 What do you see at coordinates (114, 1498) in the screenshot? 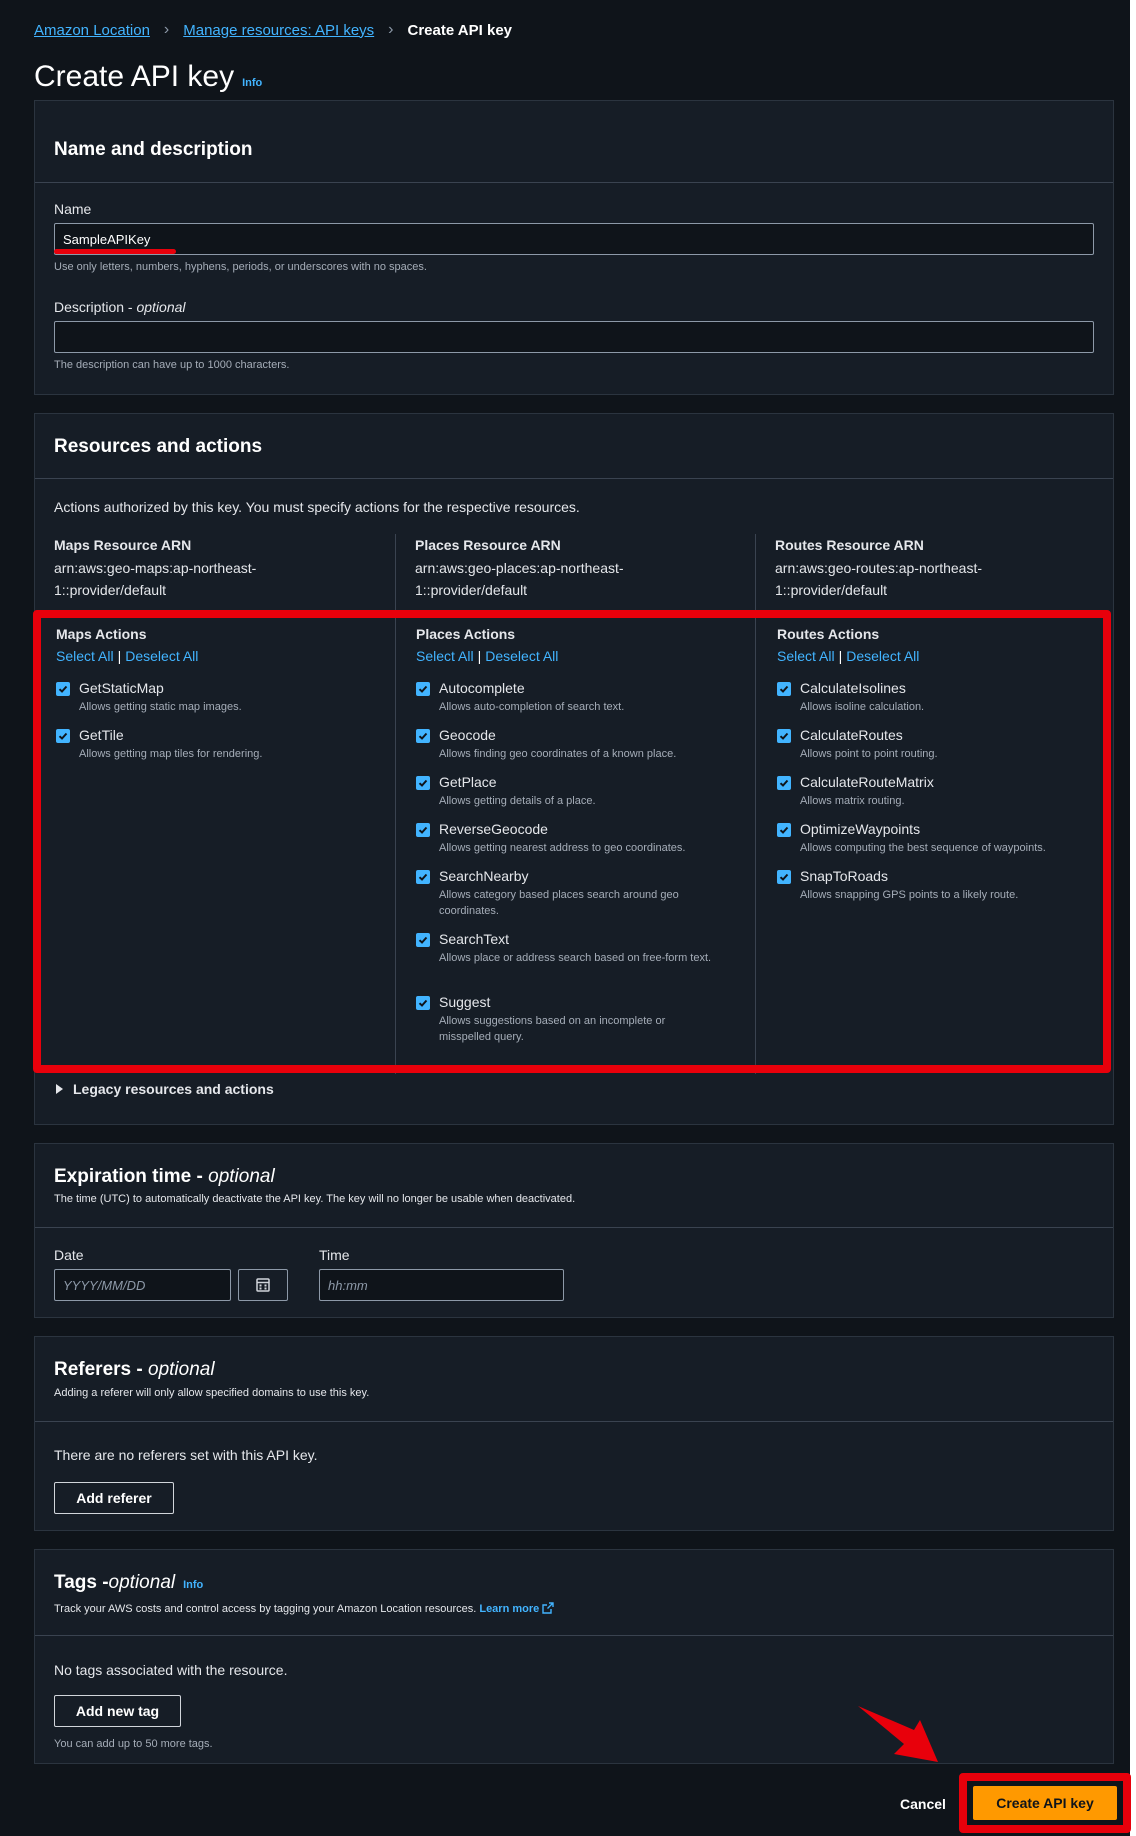
I see `add-referer-button: Add referer` at bounding box center [114, 1498].